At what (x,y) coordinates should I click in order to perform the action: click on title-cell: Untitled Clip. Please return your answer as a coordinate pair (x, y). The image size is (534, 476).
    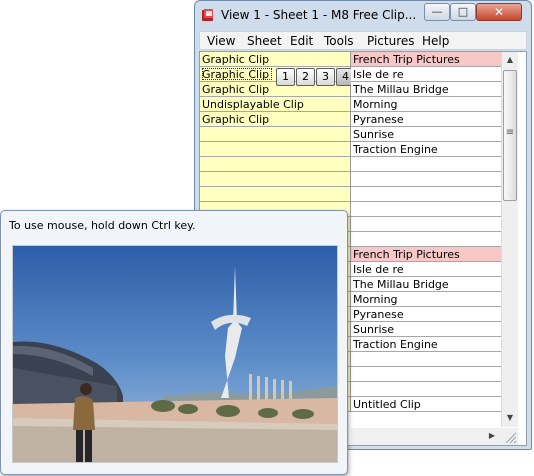
    Looking at the image, I should click on (387, 404).